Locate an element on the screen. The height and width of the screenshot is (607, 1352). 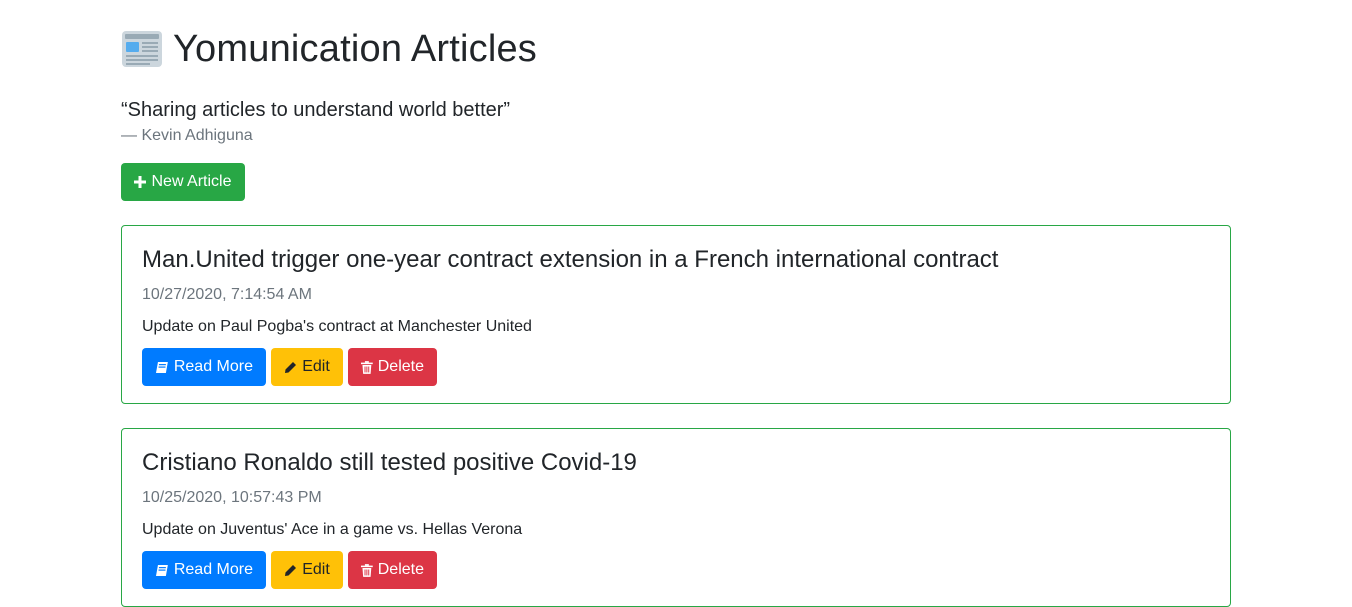
new-article-label: New Article is located at coordinates (191, 181).